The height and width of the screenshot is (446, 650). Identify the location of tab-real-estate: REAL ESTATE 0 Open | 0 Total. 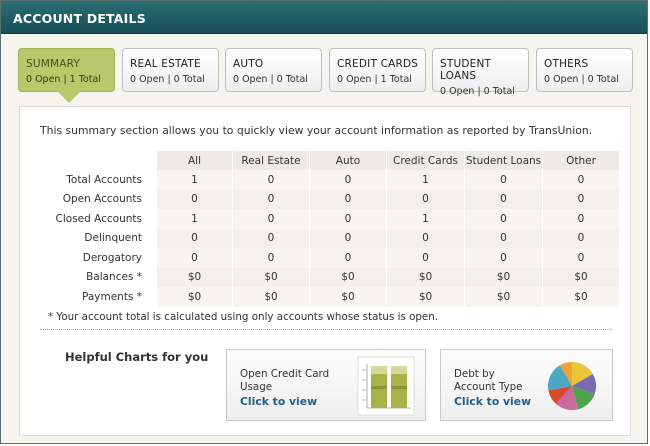
(170, 70).